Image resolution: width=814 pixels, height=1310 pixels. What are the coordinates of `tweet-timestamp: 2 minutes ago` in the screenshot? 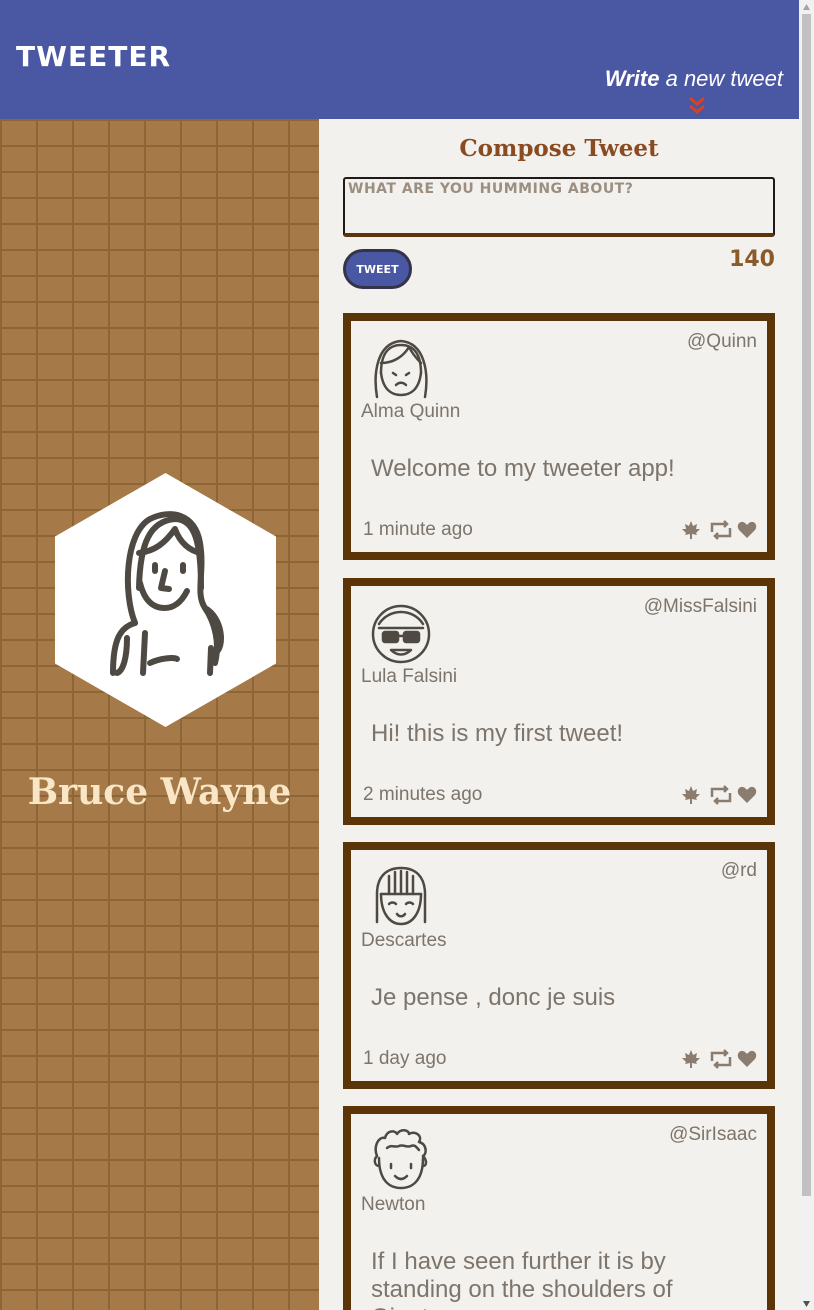 It's located at (423, 794).